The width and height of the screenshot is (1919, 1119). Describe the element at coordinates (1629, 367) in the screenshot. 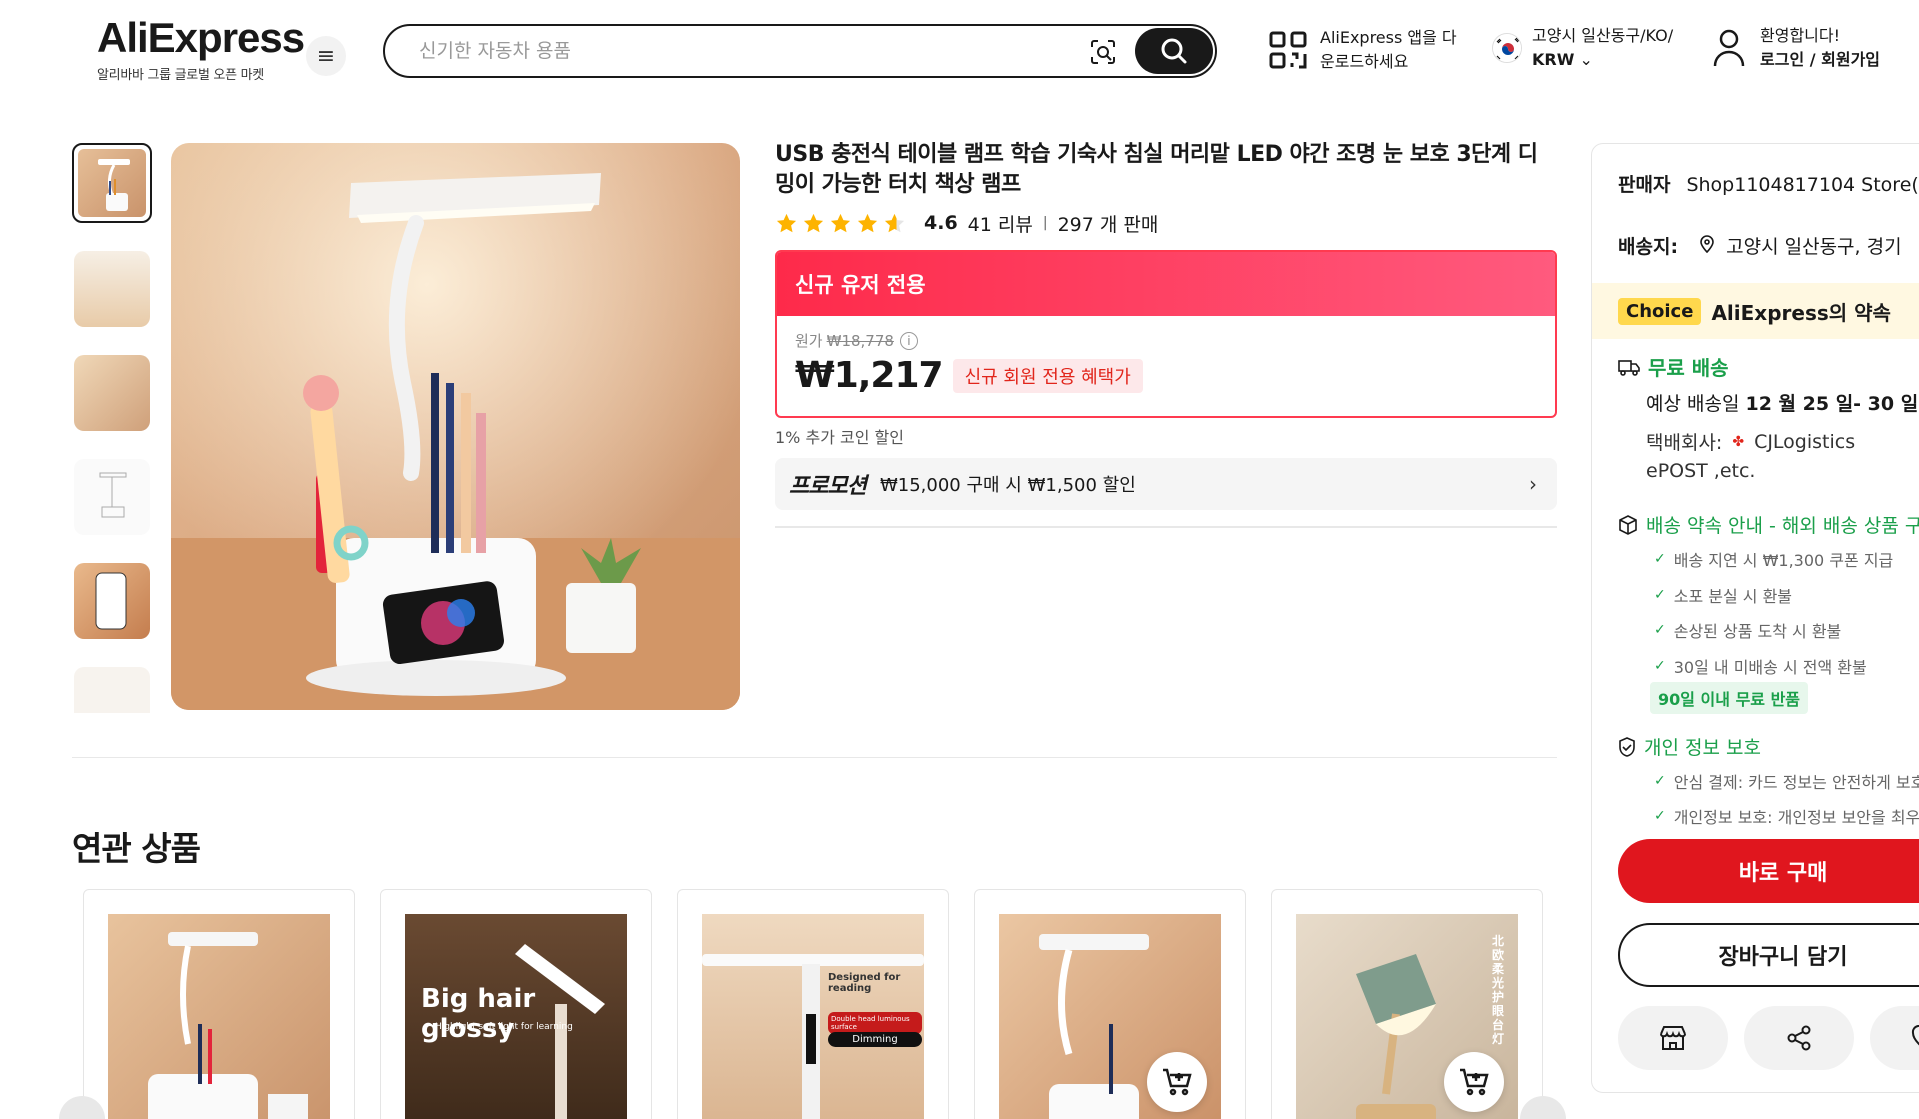

I see `truck-icon` at that location.